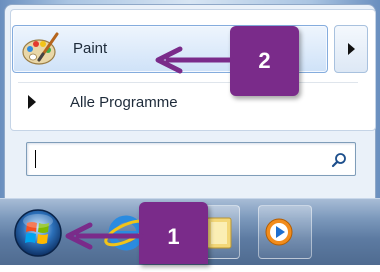 The width and height of the screenshot is (380, 272). I want to click on search-icon, so click(339, 160).